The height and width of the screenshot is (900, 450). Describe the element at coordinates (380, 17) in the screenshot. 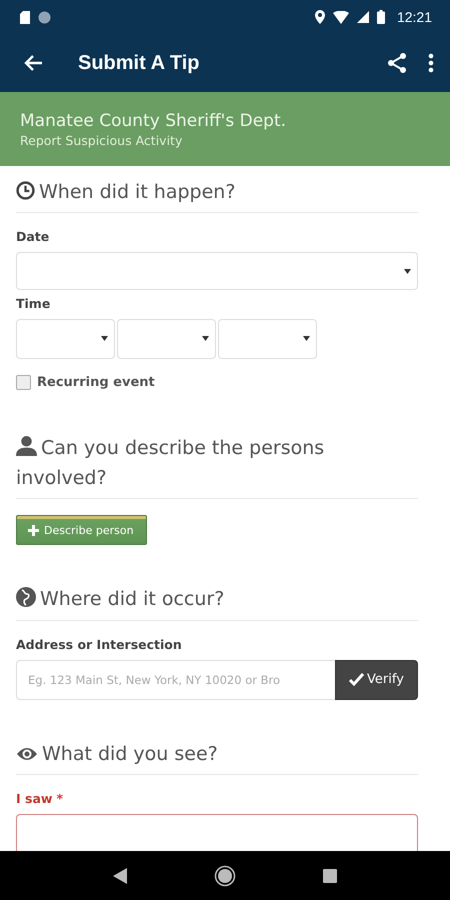

I see `battery-icon` at that location.